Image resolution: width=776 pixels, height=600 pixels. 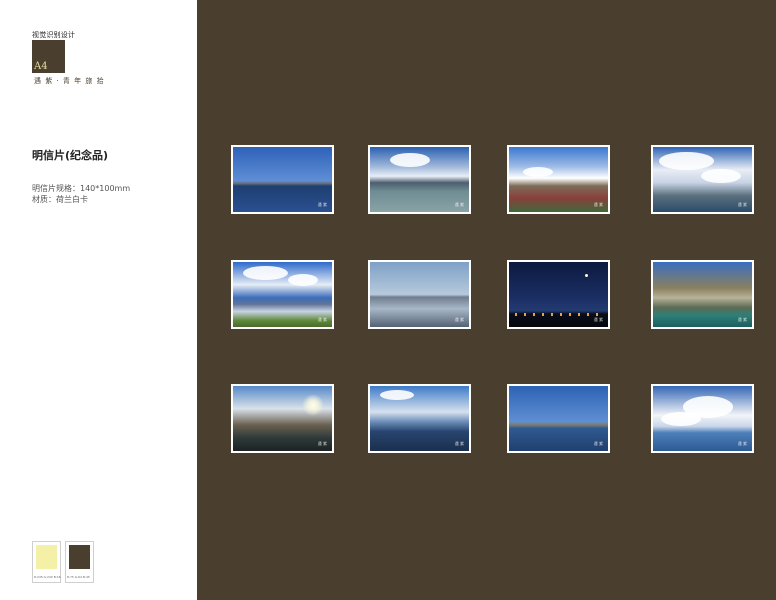 I want to click on cloudy-sky-shore-icon: 遇 紫, so click(x=702, y=179).